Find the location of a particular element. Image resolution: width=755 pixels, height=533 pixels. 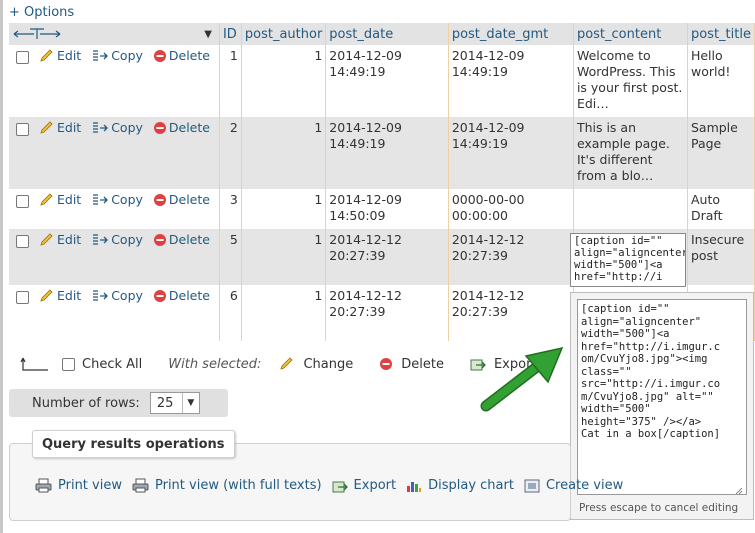

cell-id: 2 is located at coordinates (230, 153).